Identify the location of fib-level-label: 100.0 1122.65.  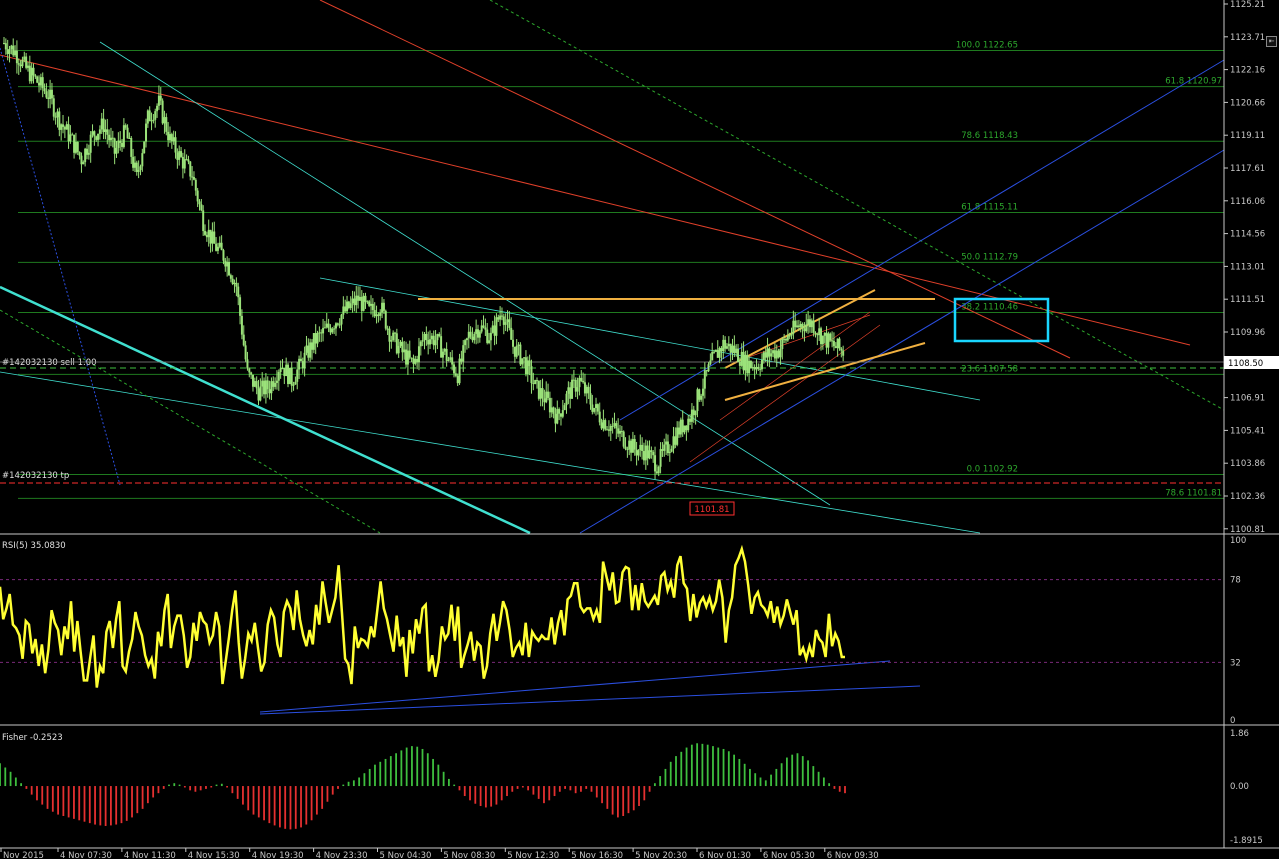
(987, 46).